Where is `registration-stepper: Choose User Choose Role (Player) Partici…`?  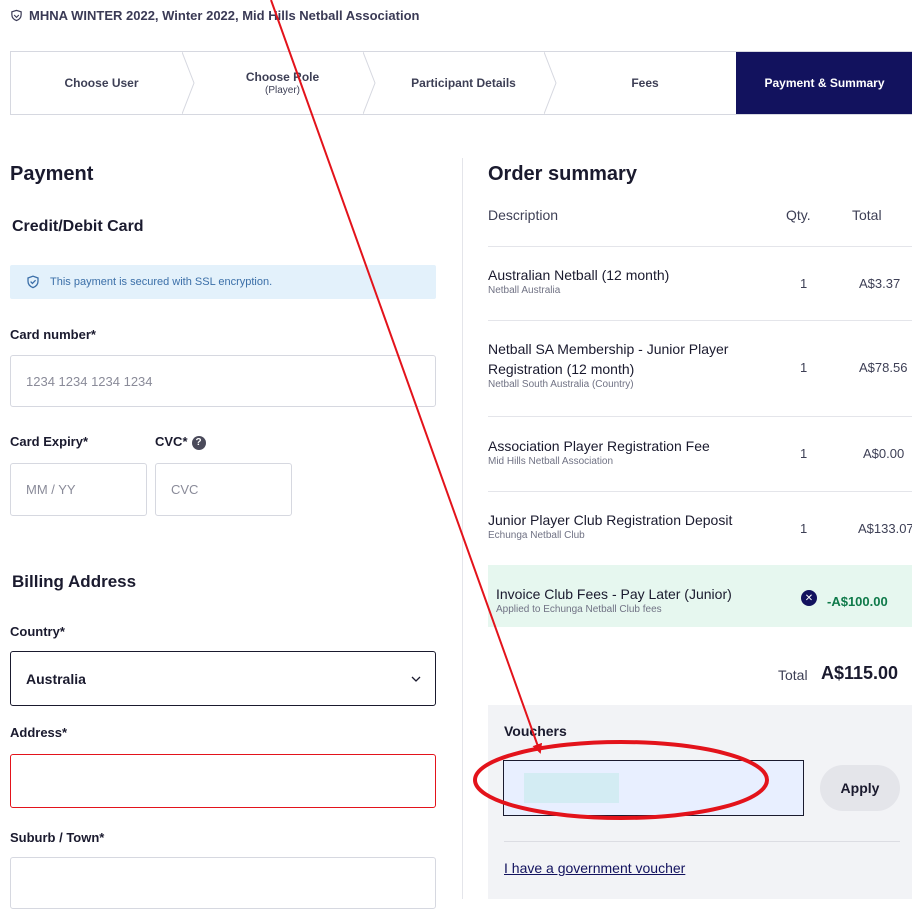
registration-stepper: Choose User Choose Role (Player) Partici… is located at coordinates (461, 83).